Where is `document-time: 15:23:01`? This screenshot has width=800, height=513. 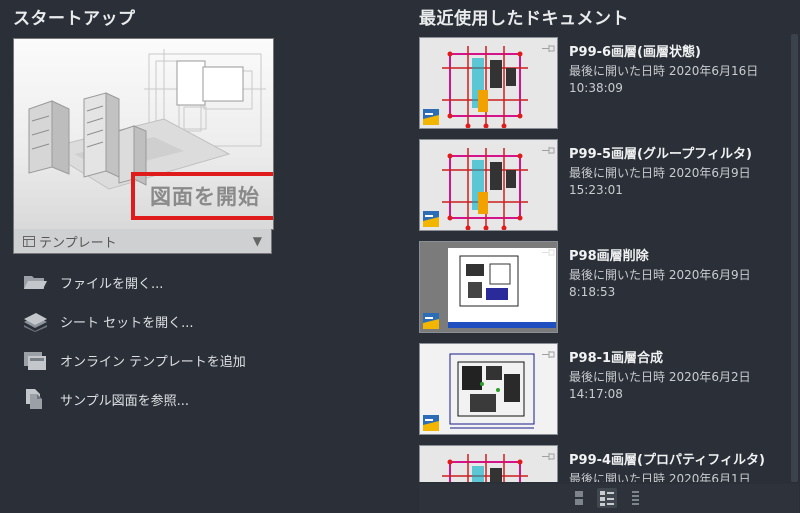
document-time: 15:23:01 is located at coordinates (596, 190).